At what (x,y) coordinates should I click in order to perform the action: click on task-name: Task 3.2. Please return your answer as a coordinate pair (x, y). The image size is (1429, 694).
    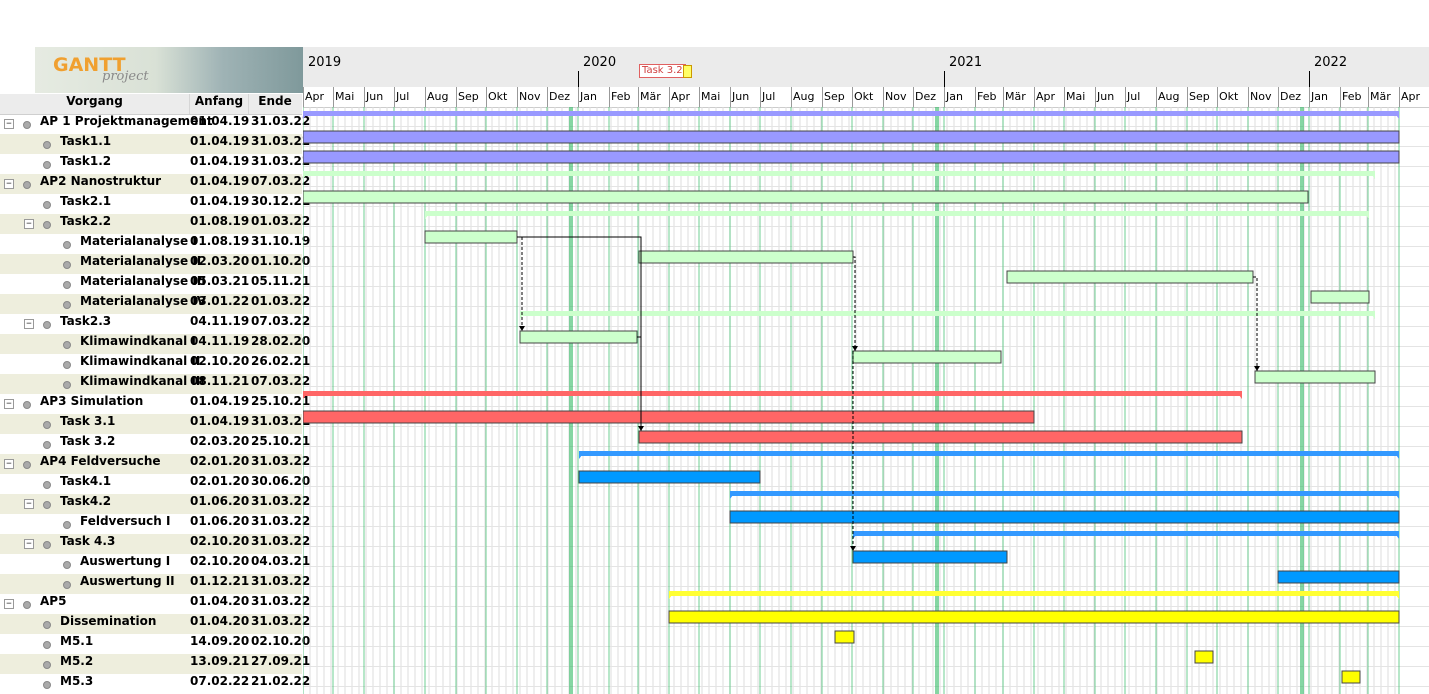
    Looking at the image, I should click on (87, 441).